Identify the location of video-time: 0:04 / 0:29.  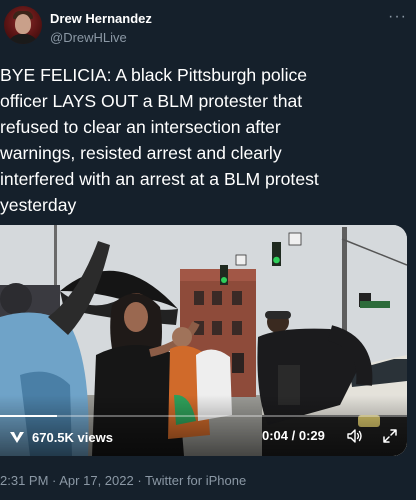
(293, 435).